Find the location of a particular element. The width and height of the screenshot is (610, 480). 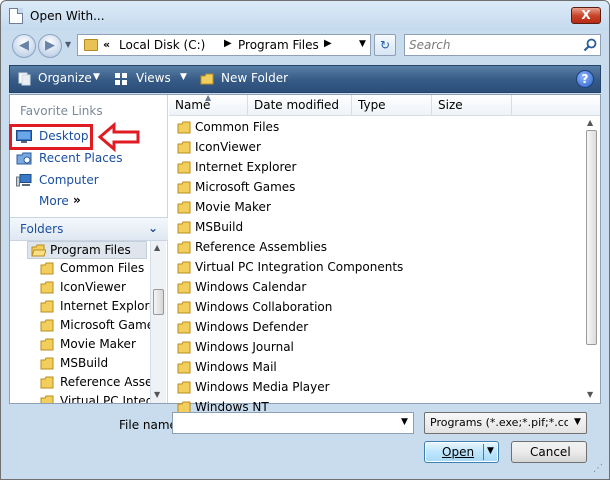

favorite-links-header: Favorite Links is located at coordinates (61, 111).